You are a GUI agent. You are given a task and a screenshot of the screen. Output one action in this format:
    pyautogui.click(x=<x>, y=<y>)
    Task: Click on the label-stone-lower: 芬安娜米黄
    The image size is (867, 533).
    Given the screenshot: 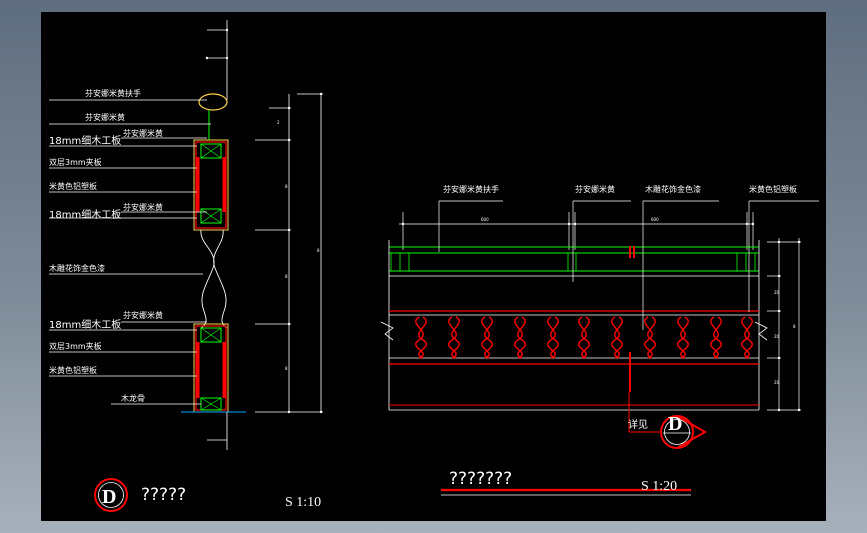 What is the action you would take?
    pyautogui.click(x=143, y=315)
    